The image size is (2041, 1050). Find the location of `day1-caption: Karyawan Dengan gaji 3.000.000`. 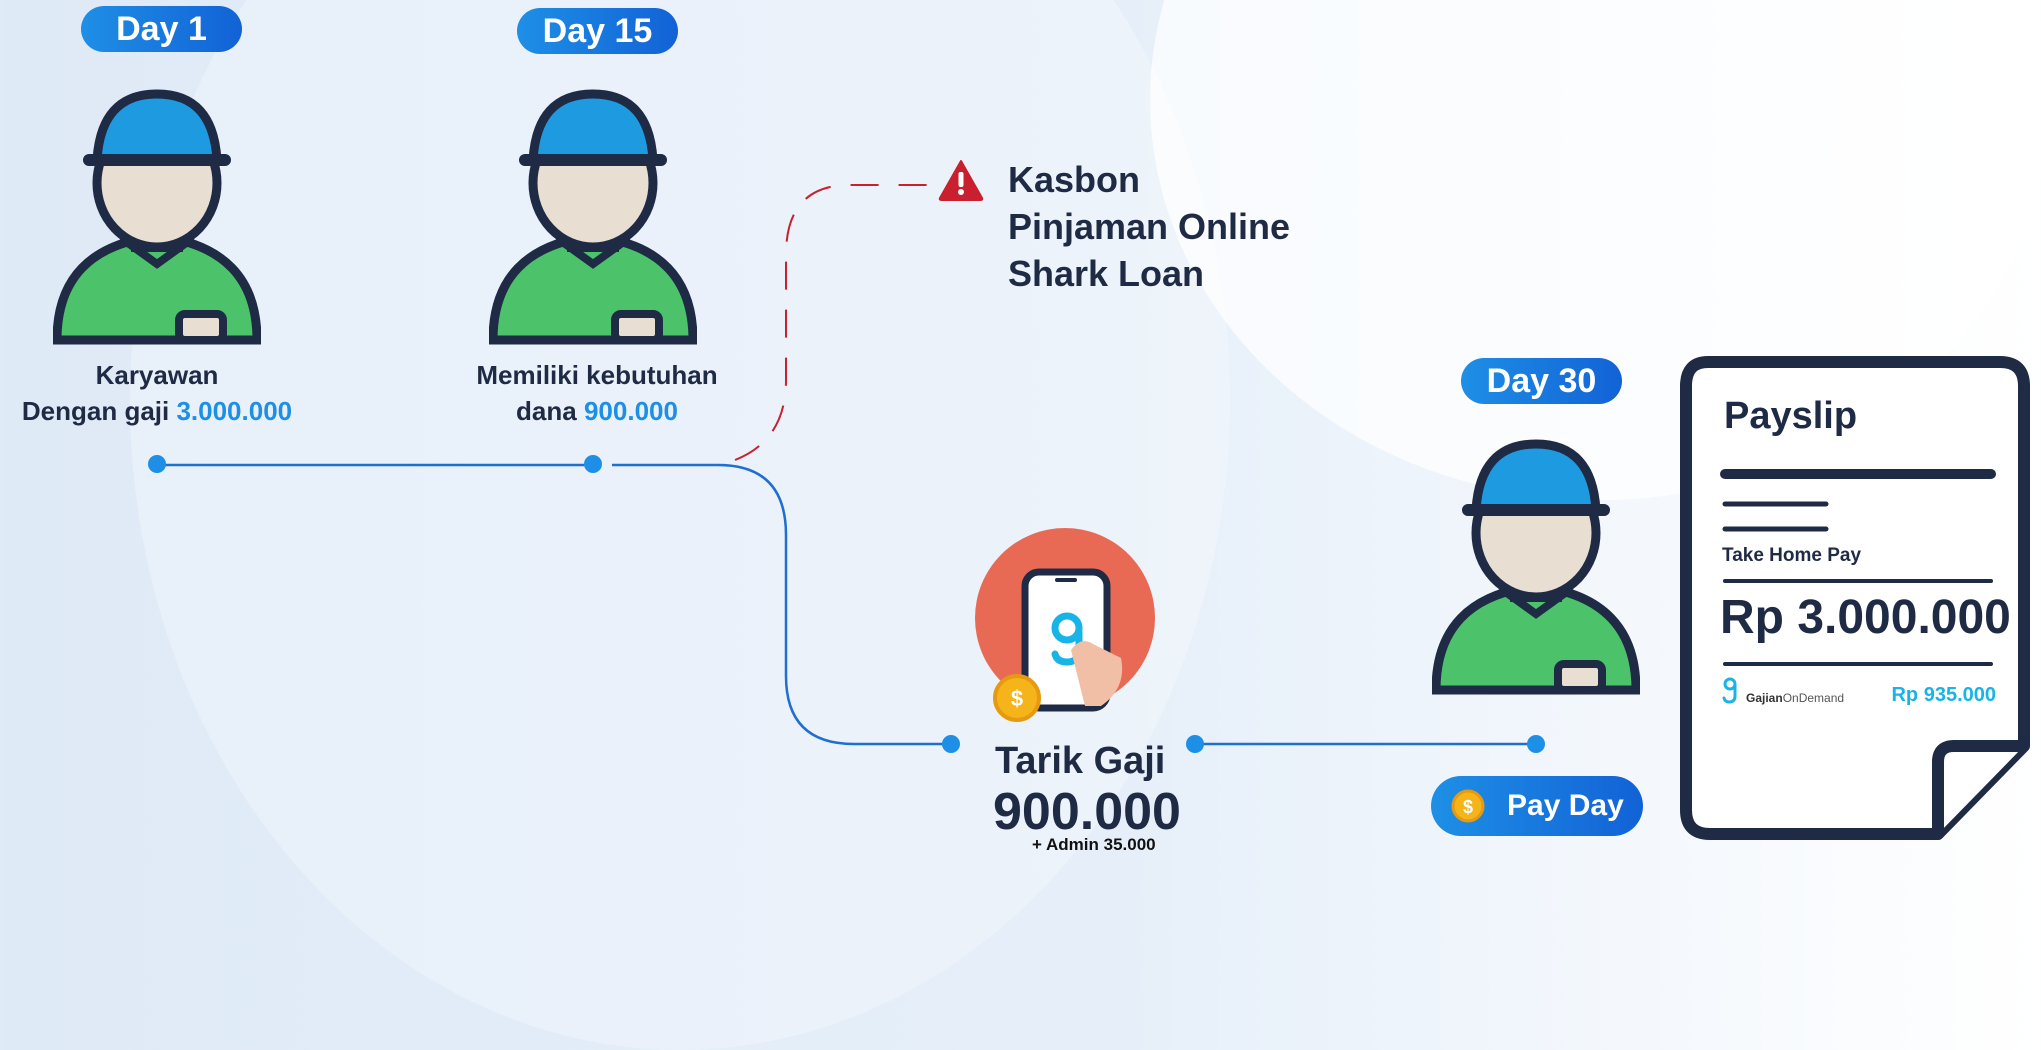

day1-caption: Karyawan Dengan gaji 3.000.000 is located at coordinates (157, 393).